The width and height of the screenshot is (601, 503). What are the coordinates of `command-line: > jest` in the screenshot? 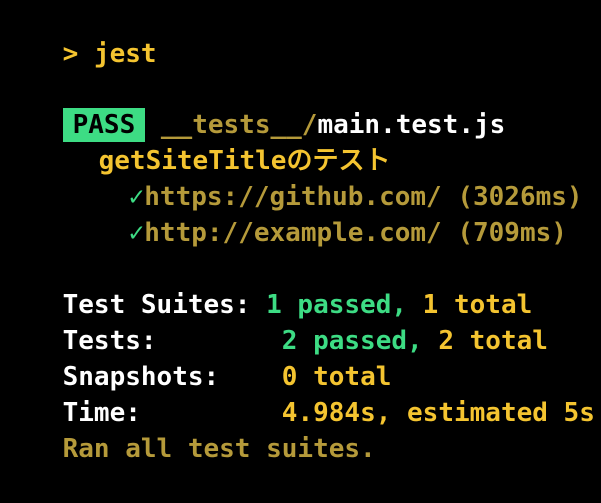 It's located at (78, 34).